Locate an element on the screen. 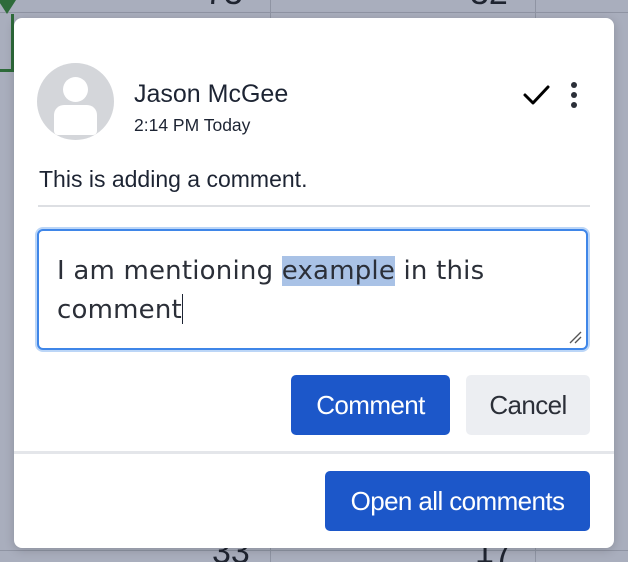 This screenshot has width=628, height=562. comment-timestamp: 2:14 PM Today is located at coordinates (192, 125).